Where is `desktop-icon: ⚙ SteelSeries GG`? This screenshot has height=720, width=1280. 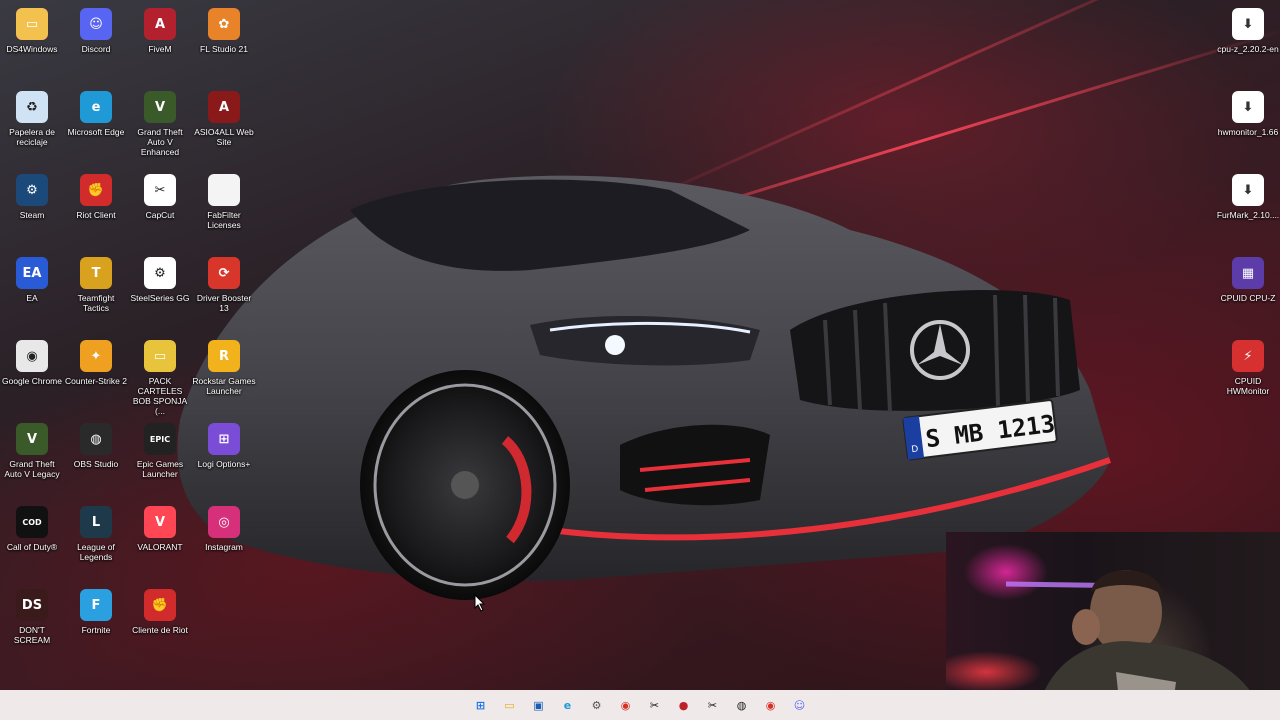
desktop-icon: ⚙ SteelSeries GG is located at coordinates (160, 278).